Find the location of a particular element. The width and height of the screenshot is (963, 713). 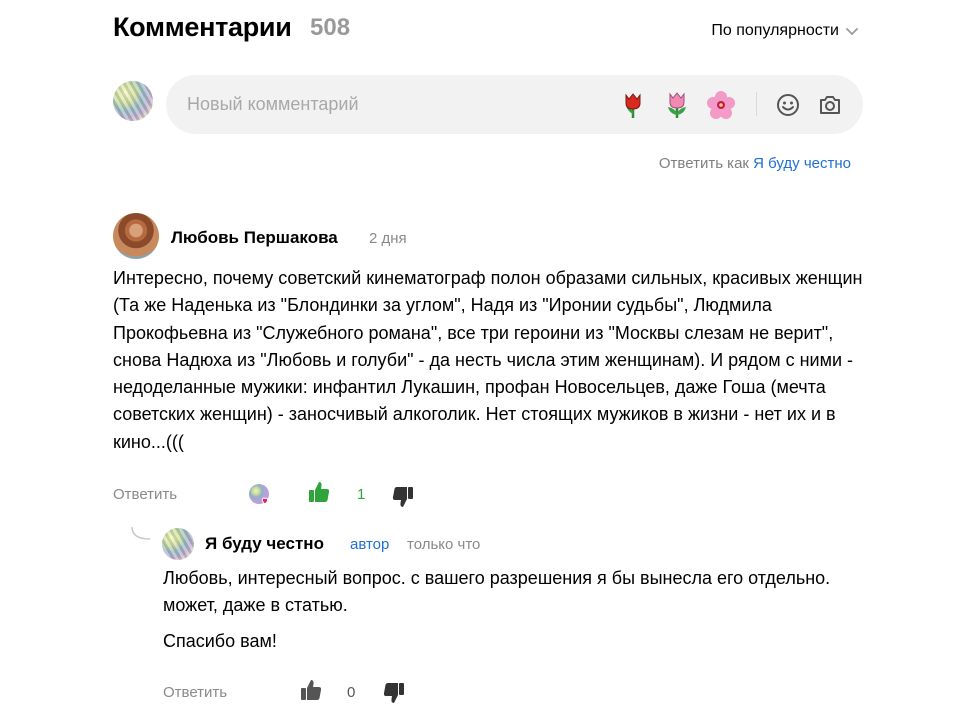

comments-header: Комментарии 508 По популярности is located at coordinates (488, 30).